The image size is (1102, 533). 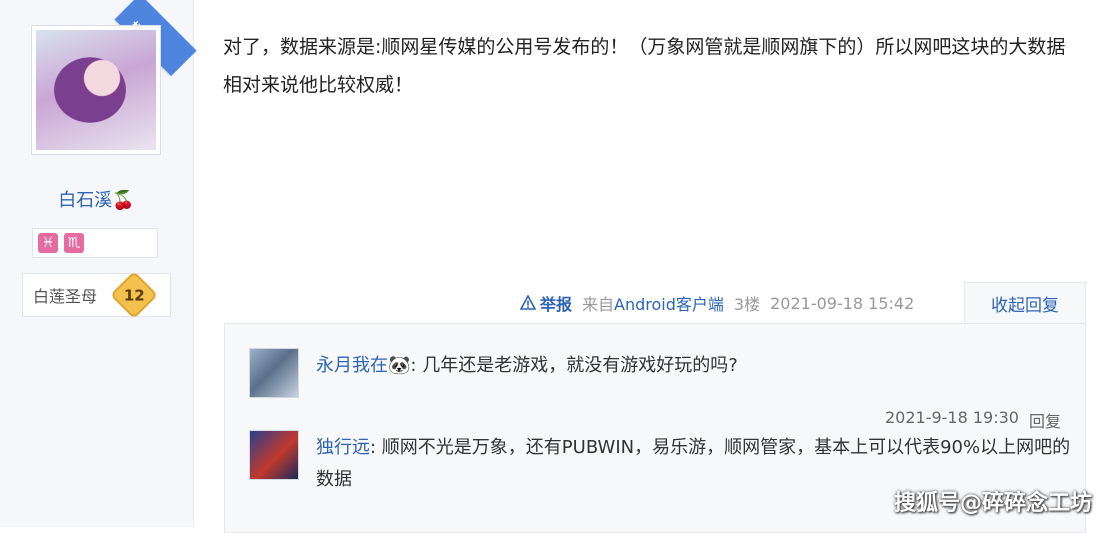 I want to click on source-app-link: Android客户端, so click(x=669, y=304).